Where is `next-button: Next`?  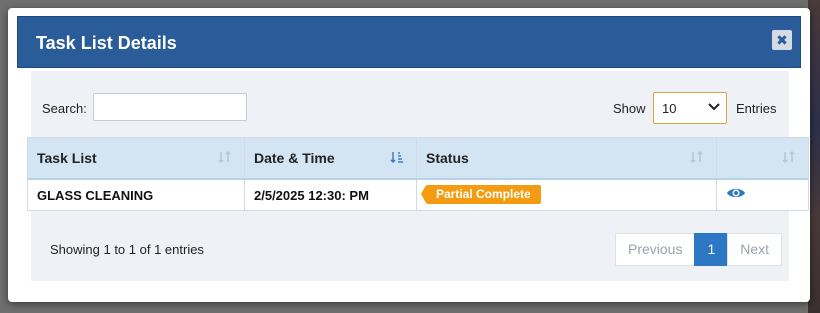 next-button: Next is located at coordinates (755, 249).